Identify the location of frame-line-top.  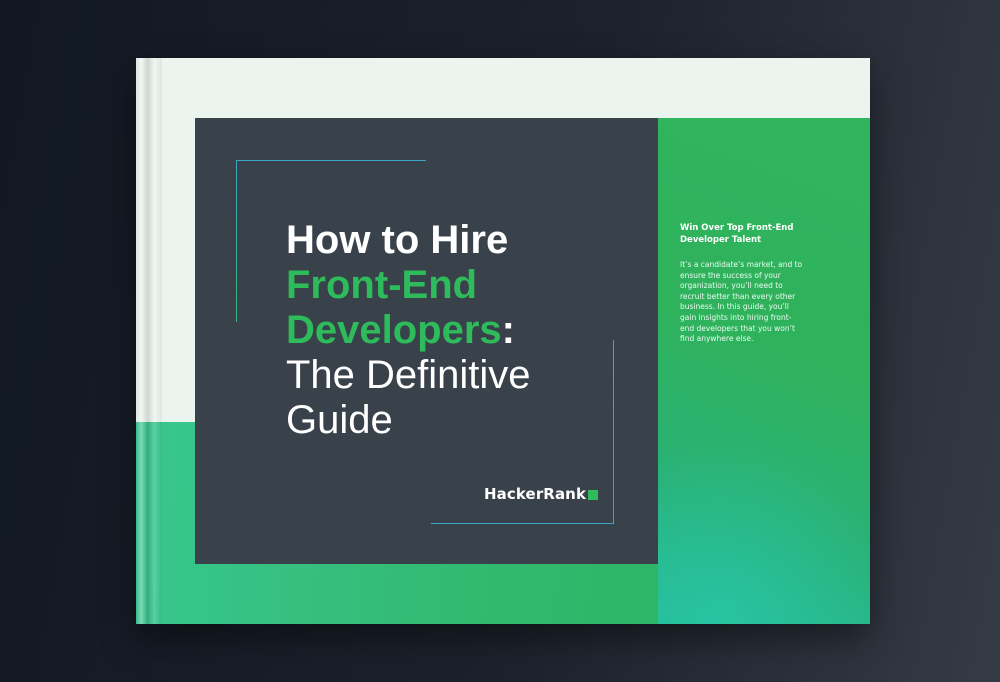
(331, 160).